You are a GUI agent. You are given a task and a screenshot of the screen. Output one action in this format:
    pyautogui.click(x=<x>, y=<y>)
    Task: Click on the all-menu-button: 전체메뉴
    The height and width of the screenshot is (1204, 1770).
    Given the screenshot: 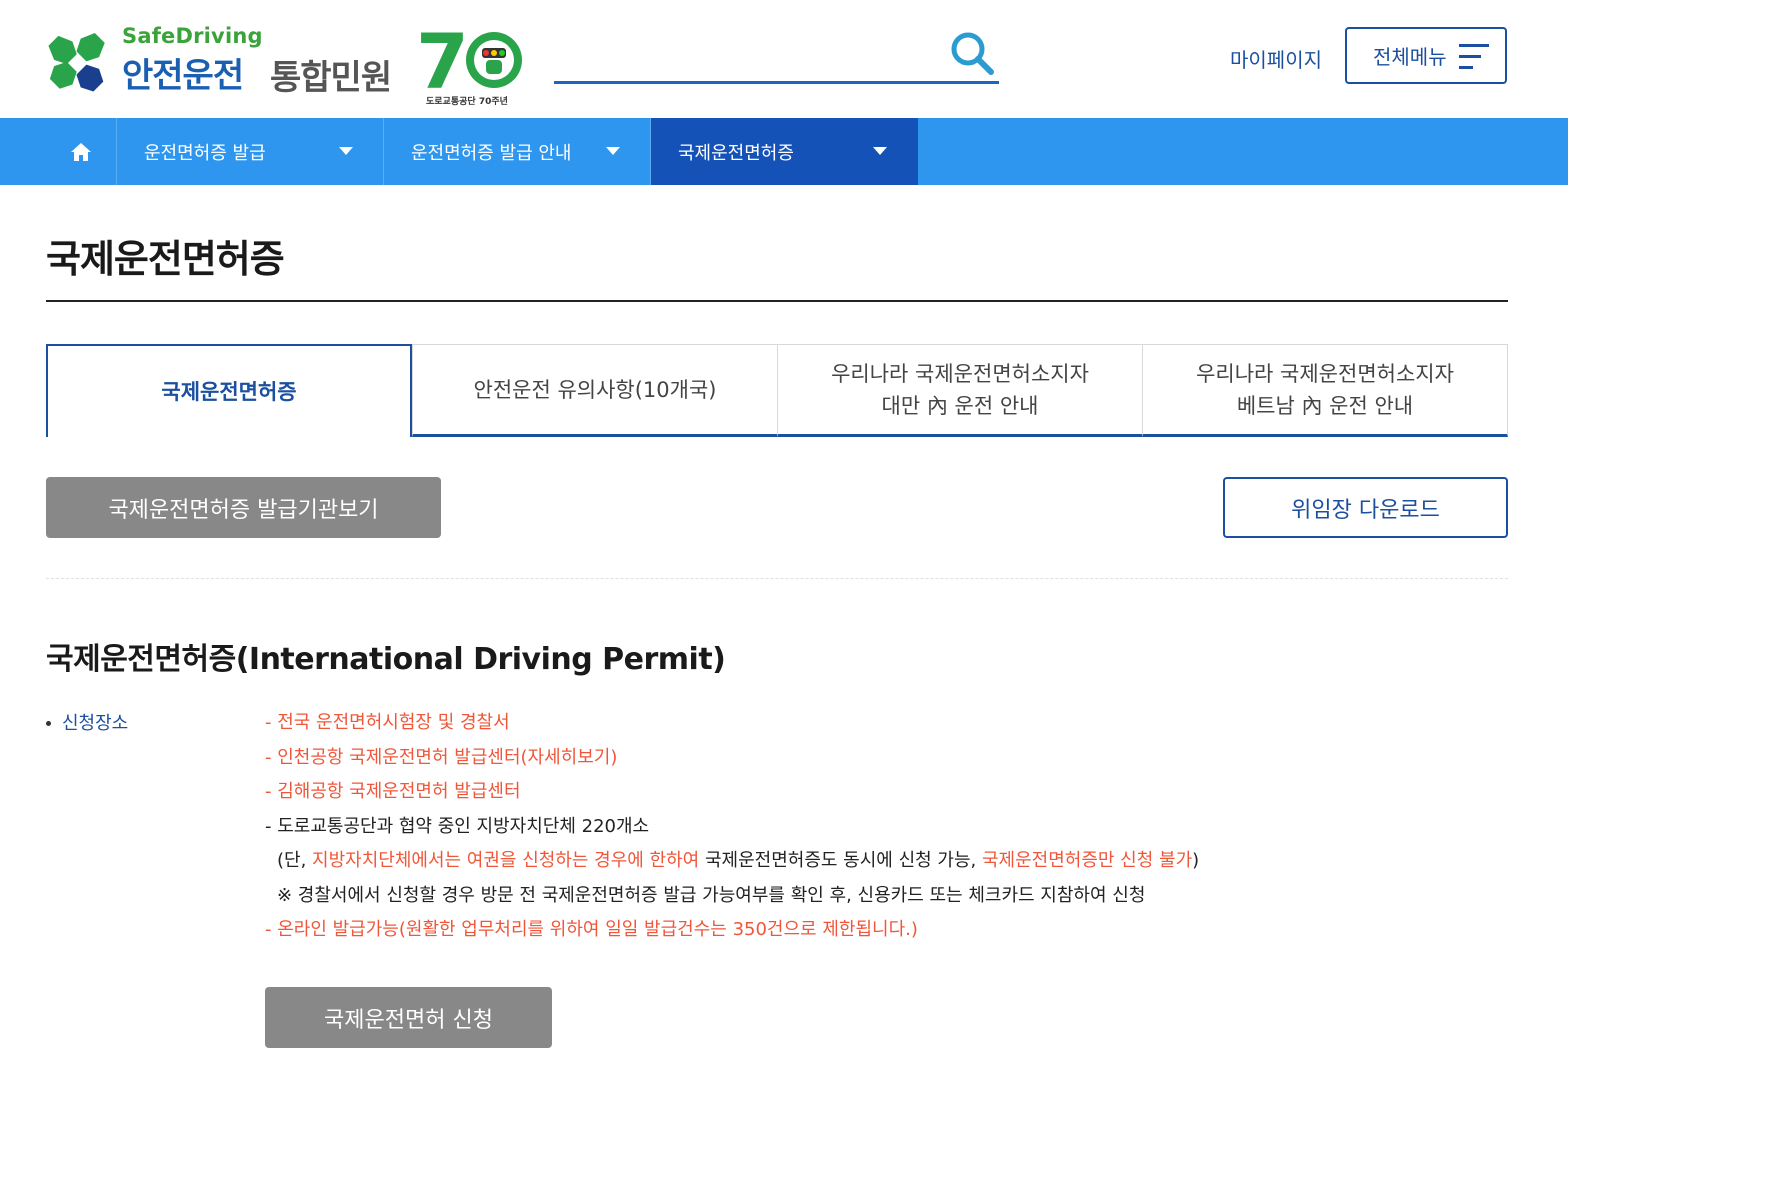 What is the action you would take?
    pyautogui.click(x=1426, y=55)
    